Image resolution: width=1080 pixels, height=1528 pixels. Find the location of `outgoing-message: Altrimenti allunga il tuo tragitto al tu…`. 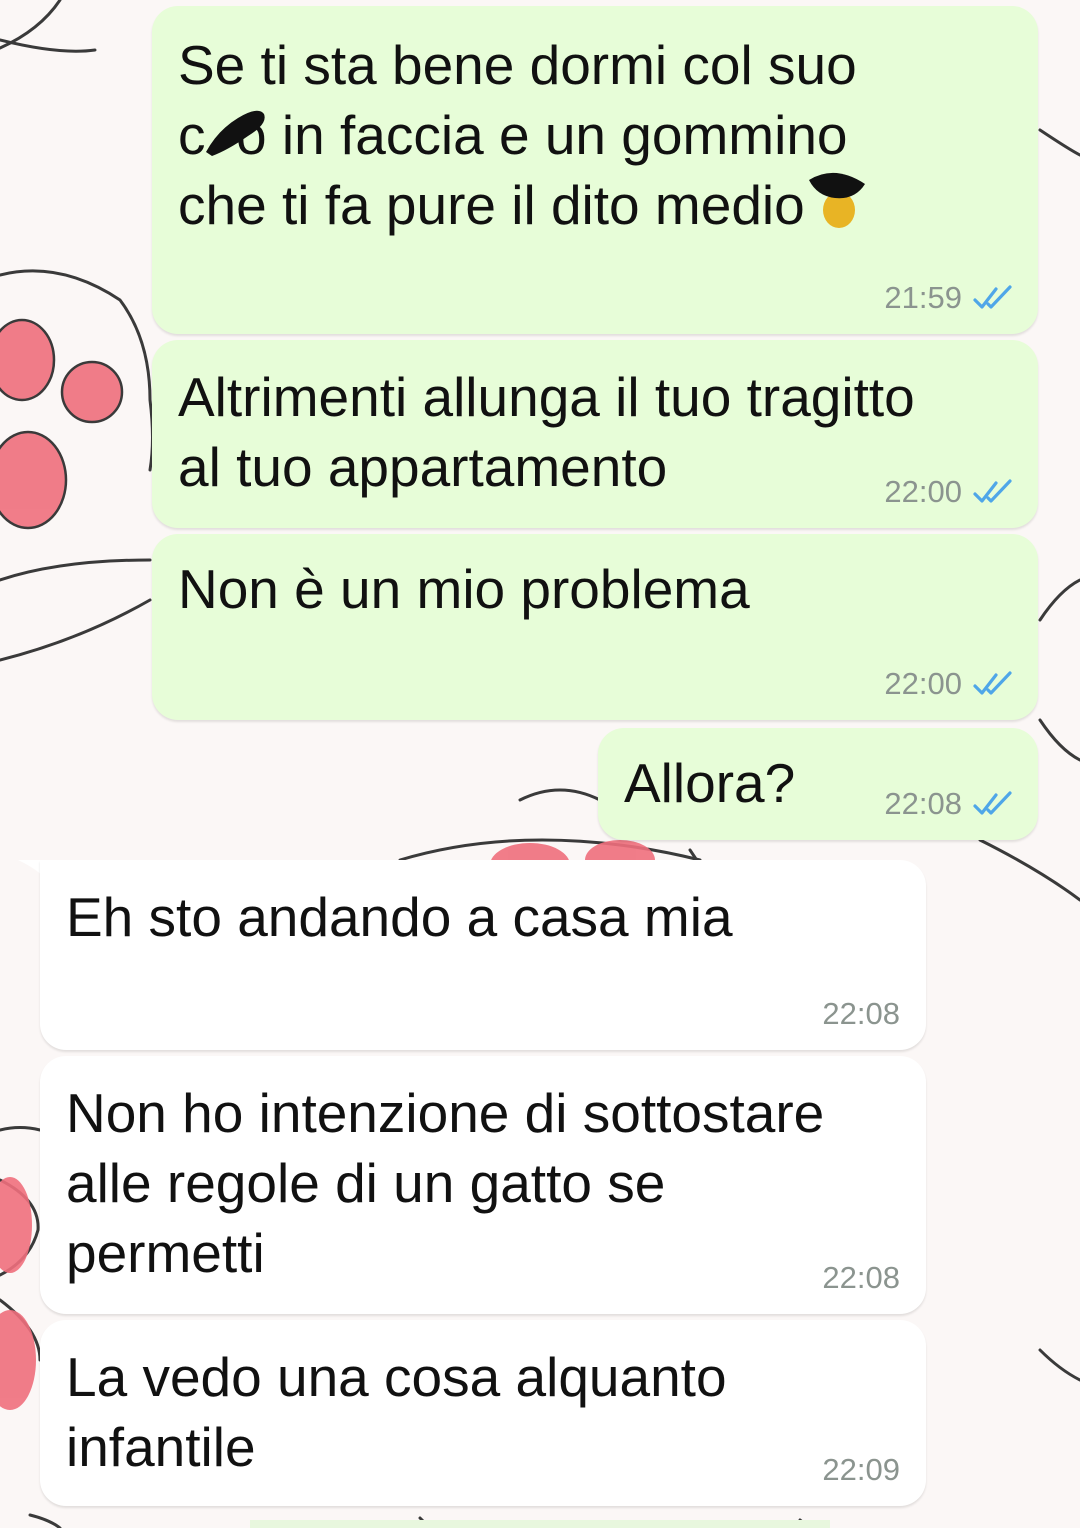

outgoing-message: Altrimenti allunga il tuo tragitto al tu… is located at coordinates (595, 434).